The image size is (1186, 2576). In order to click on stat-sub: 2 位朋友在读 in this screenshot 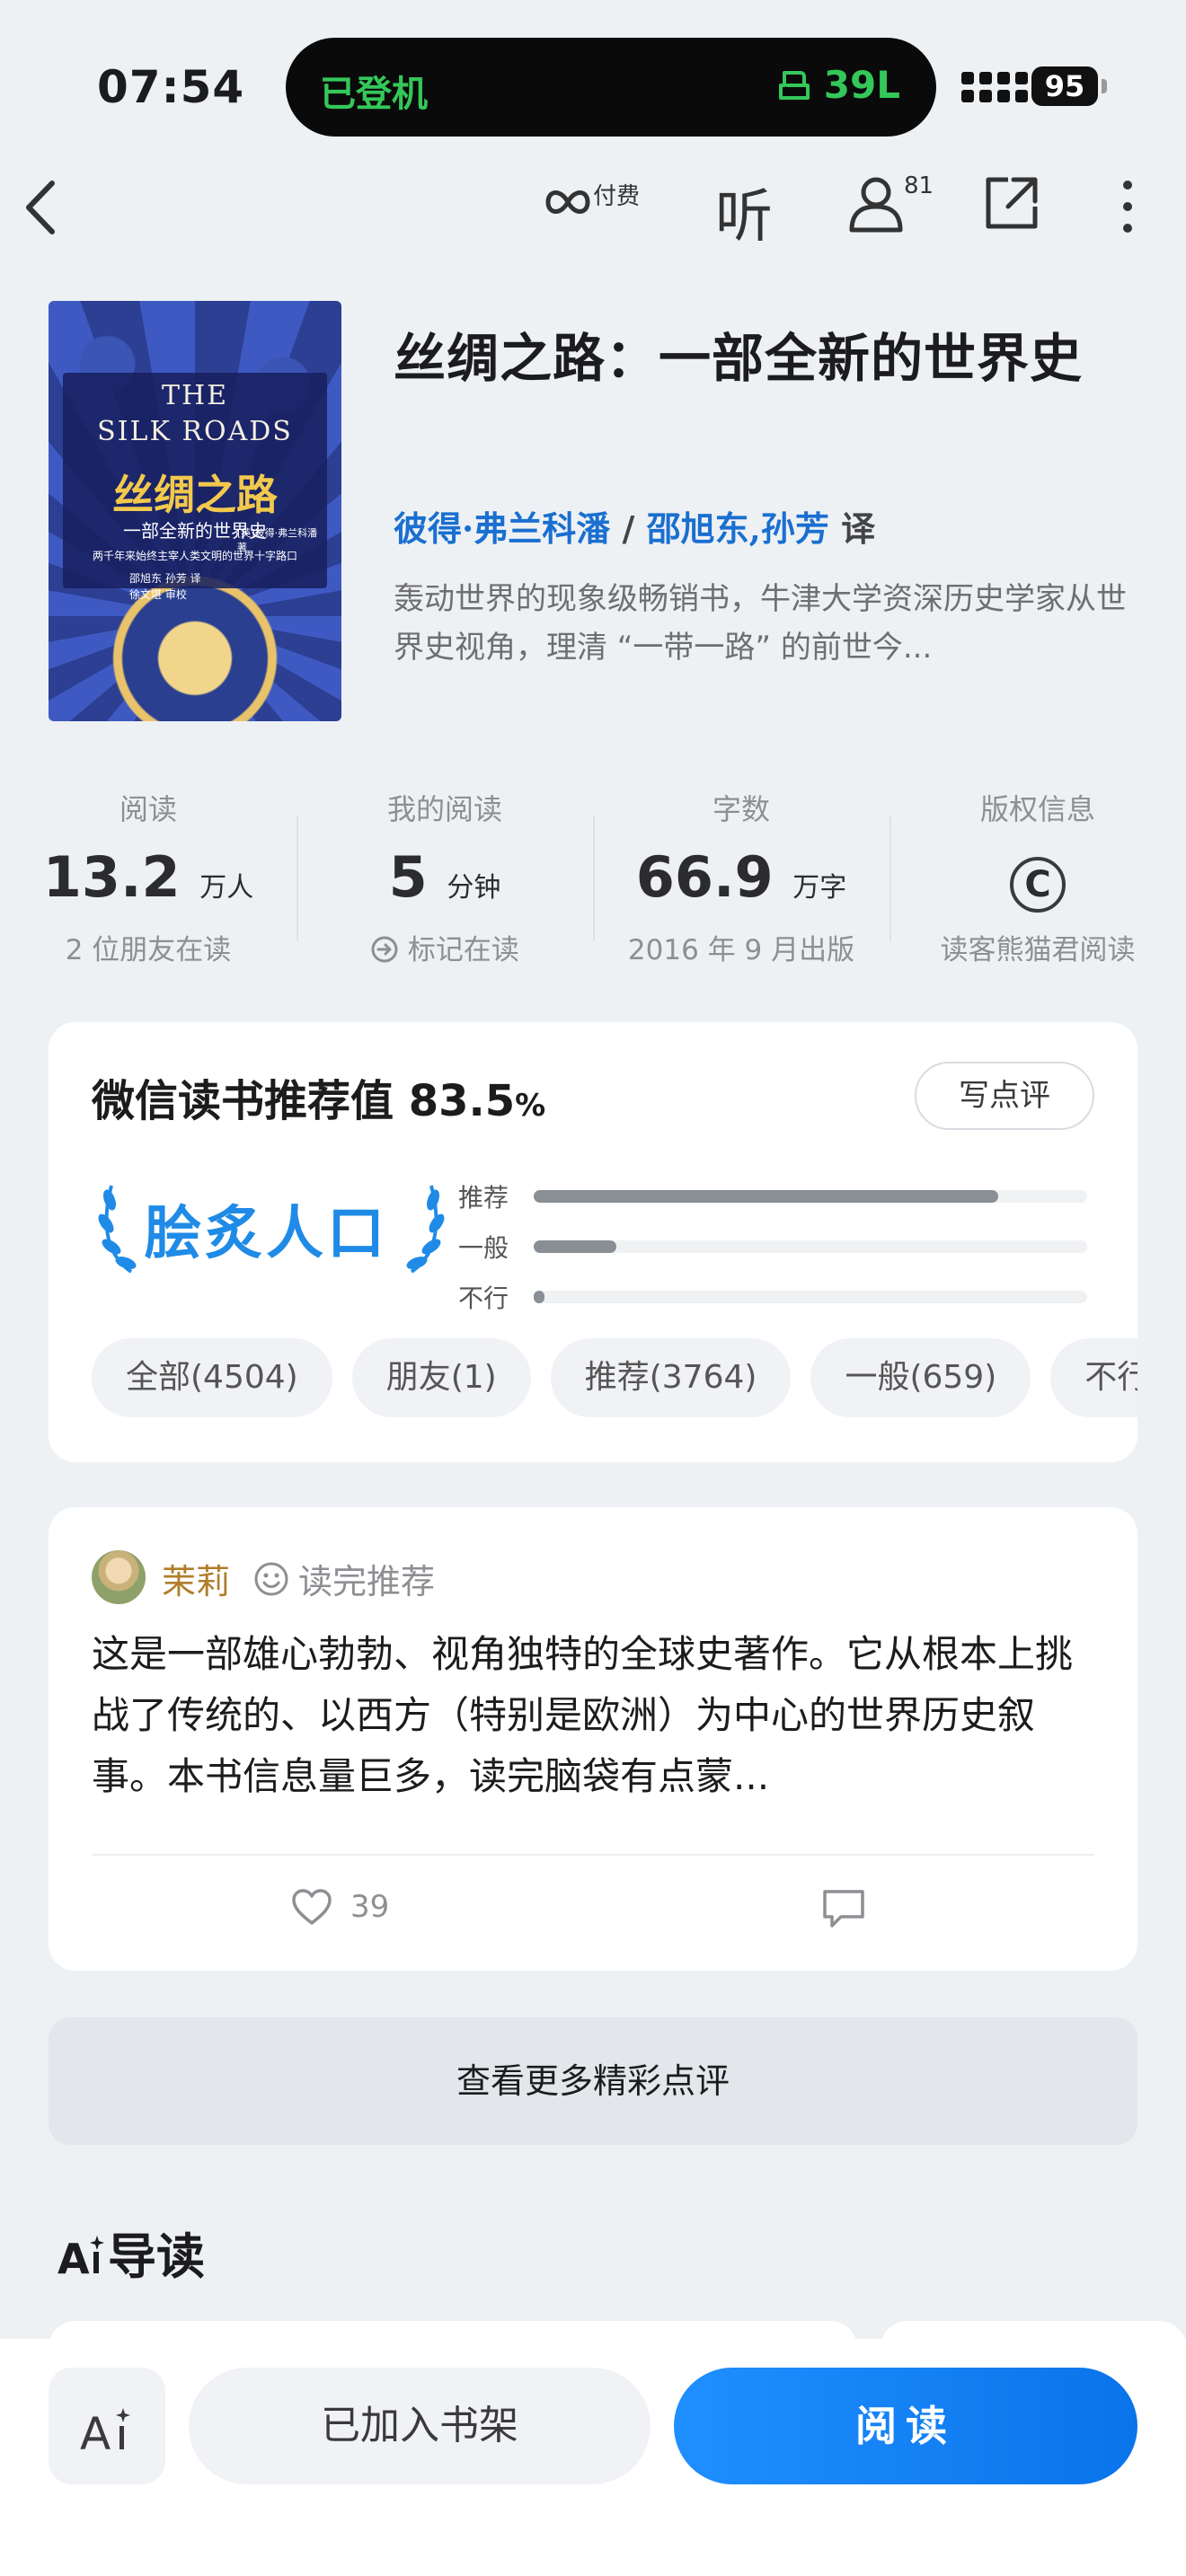, I will do `click(148, 950)`.